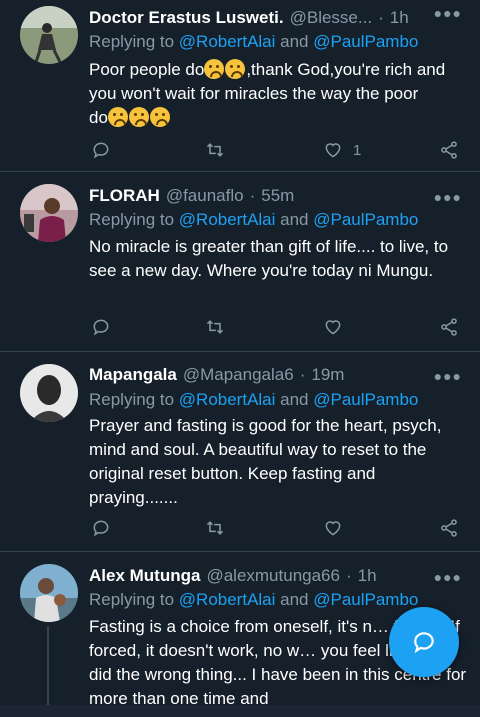 The height and width of the screenshot is (717, 480). Describe the element at coordinates (144, 576) in the screenshot. I see `display-name: Alex Mutunga` at that location.